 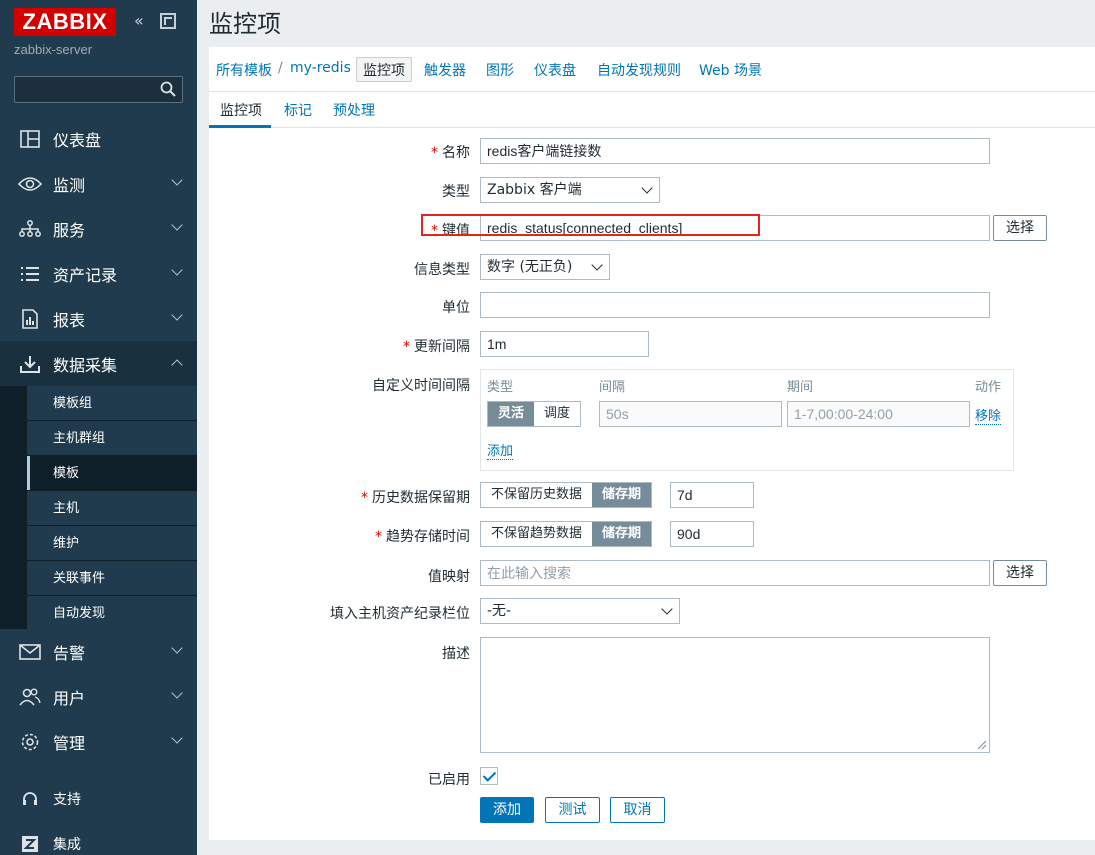 I want to click on services-icon, so click(x=30, y=229).